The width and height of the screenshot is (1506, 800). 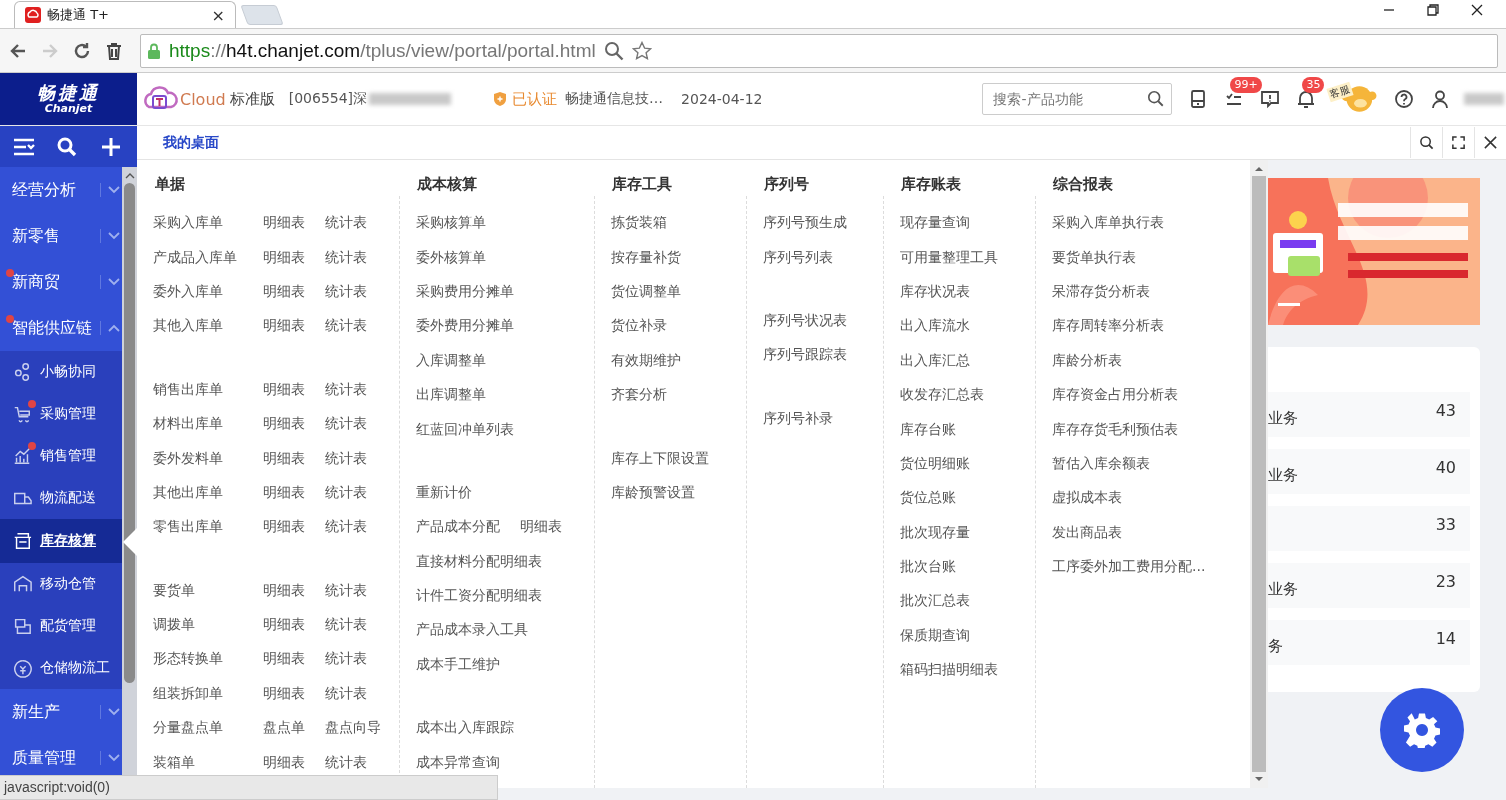 I want to click on menu-link: 序列号预生成, so click(x=805, y=223).